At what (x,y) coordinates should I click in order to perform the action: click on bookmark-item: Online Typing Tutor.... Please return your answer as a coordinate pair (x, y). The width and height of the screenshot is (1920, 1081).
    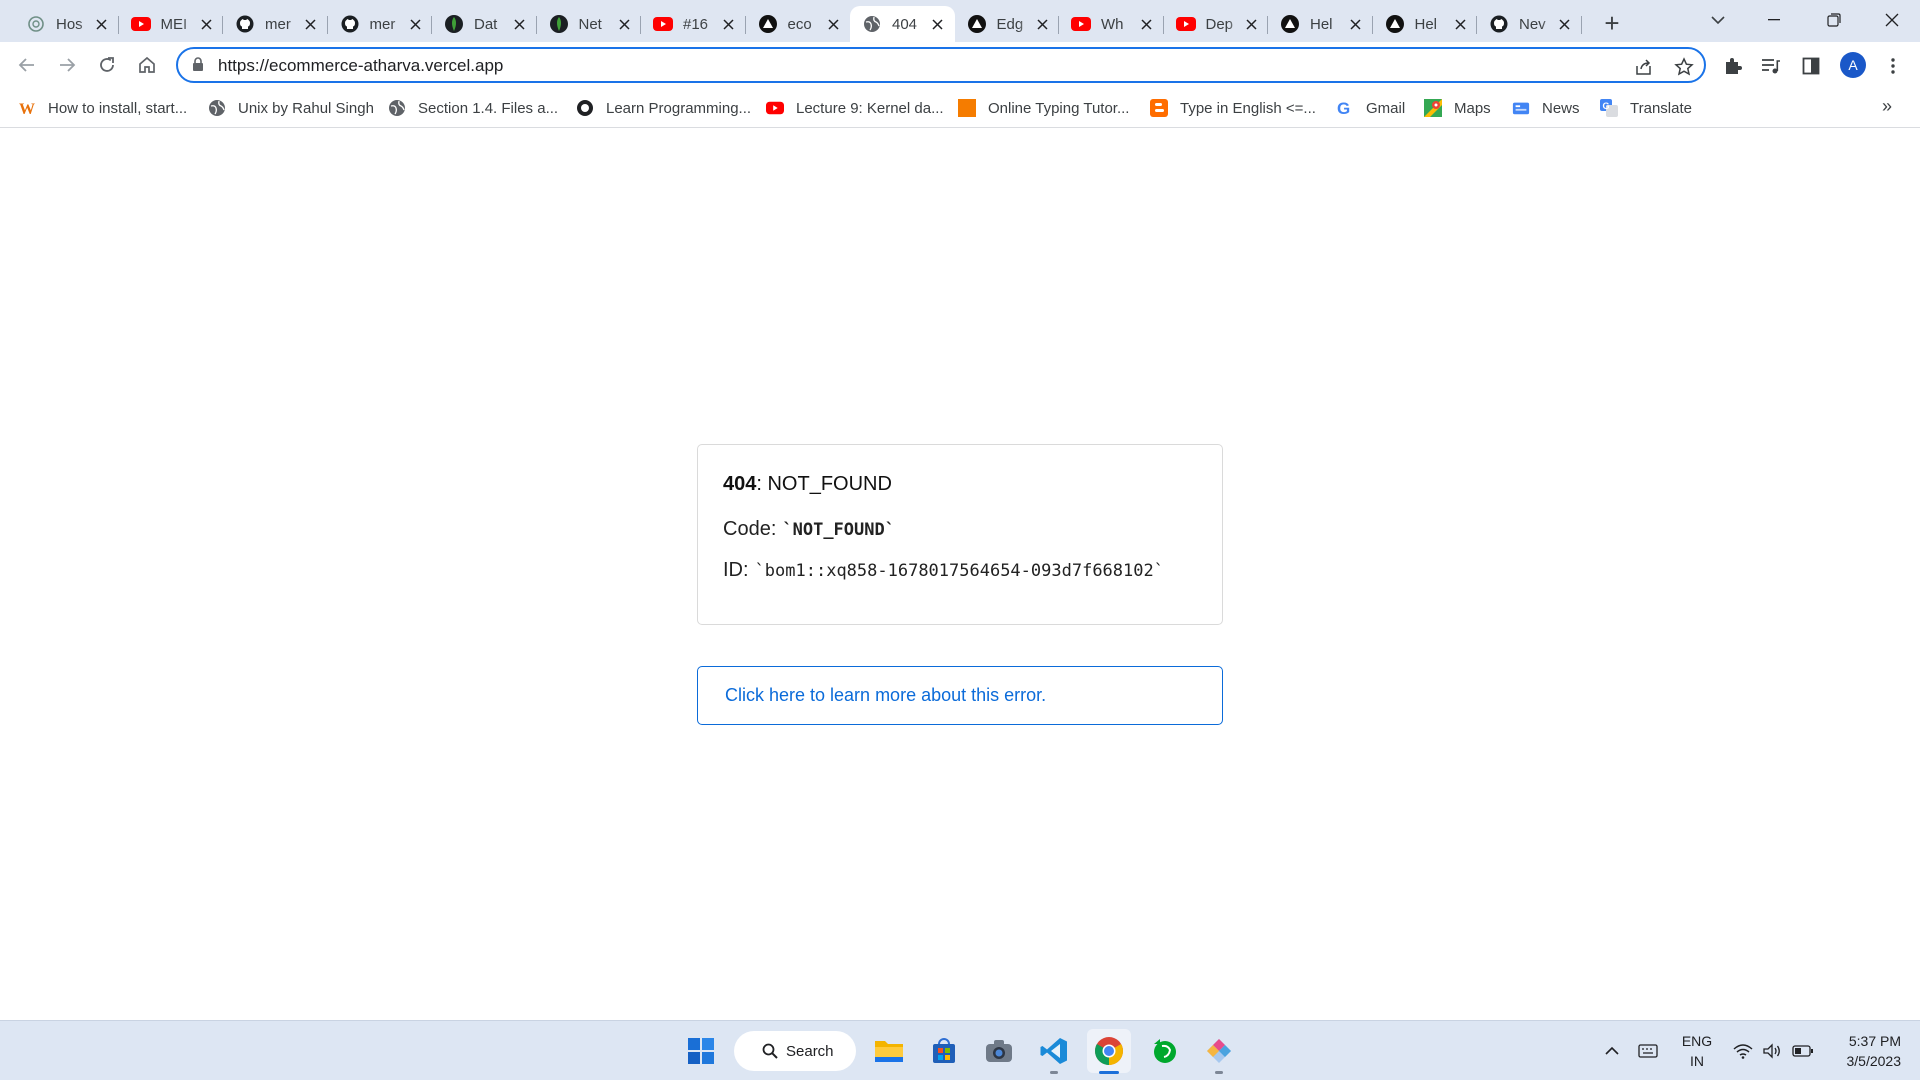
    Looking at the image, I should click on (1043, 108).